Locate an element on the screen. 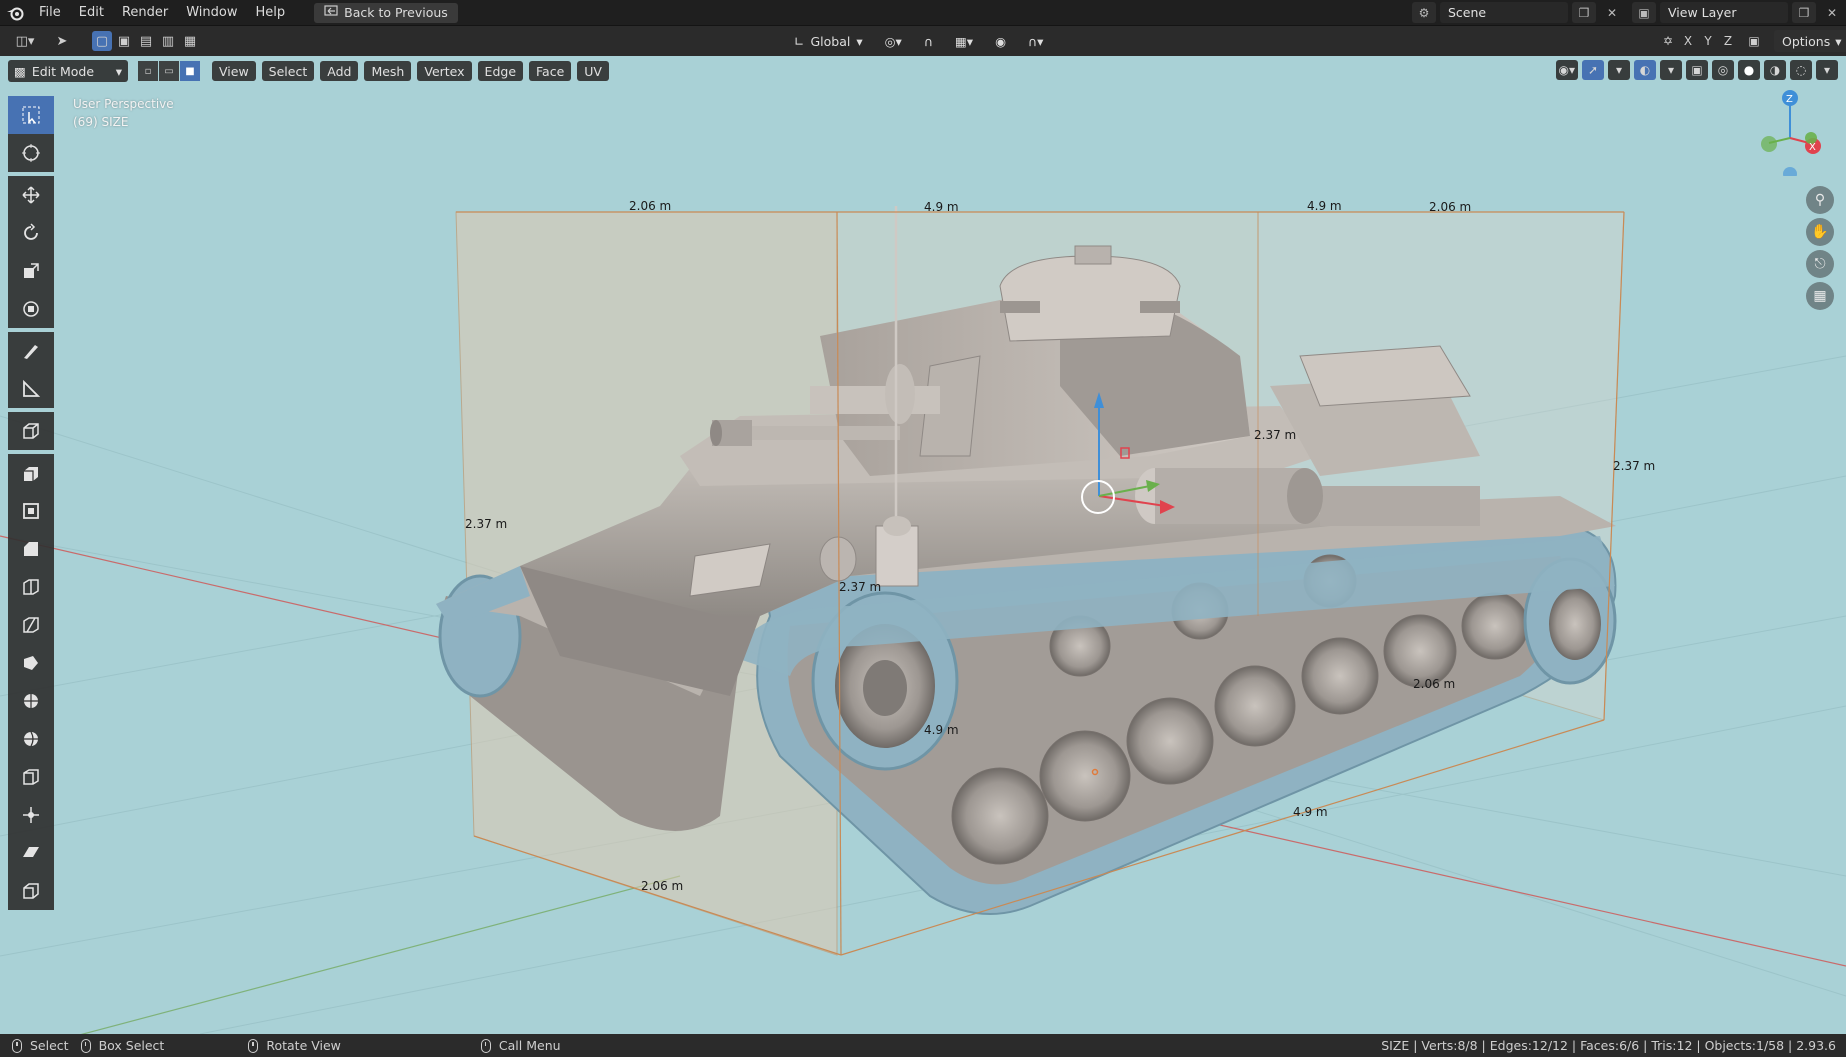  menu-window: Window is located at coordinates (211, 13).